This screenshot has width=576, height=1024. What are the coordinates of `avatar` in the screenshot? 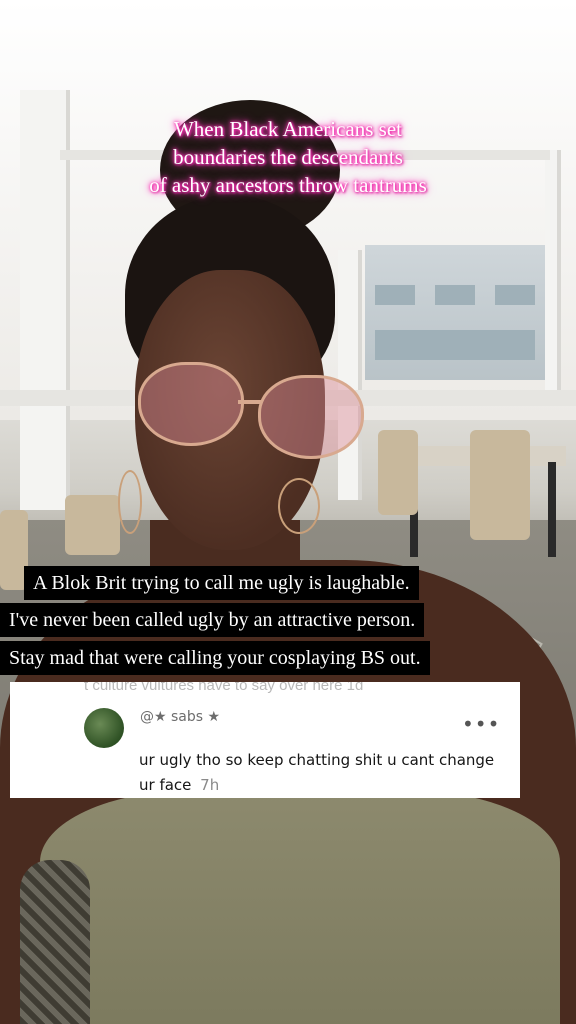 It's located at (104, 728).